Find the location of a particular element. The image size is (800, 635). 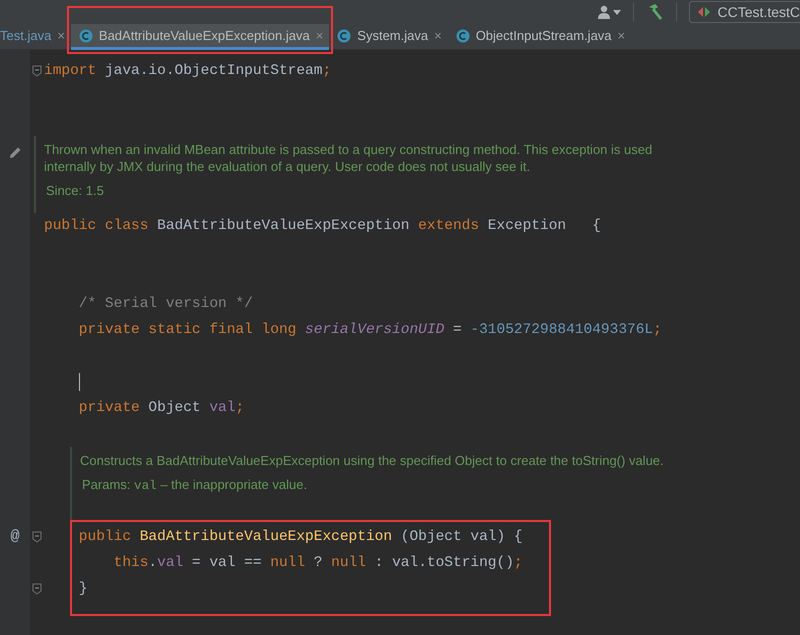

code-line: private Object val; is located at coordinates (161, 408).